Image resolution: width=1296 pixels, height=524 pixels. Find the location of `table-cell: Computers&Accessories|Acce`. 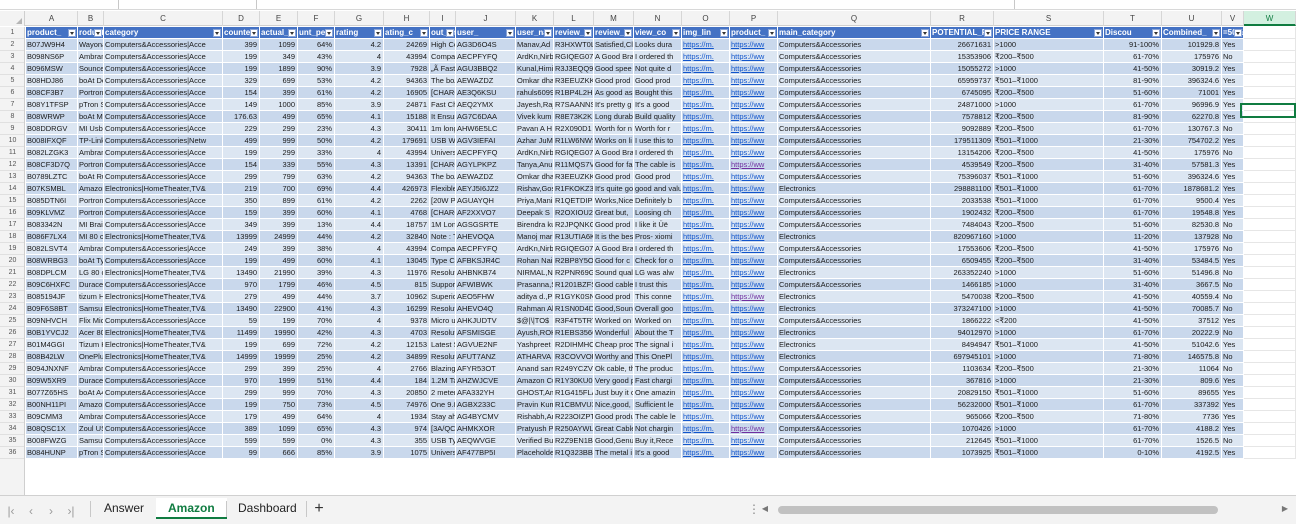

table-cell: Computers&Accessories|Acce is located at coordinates (163, 321).